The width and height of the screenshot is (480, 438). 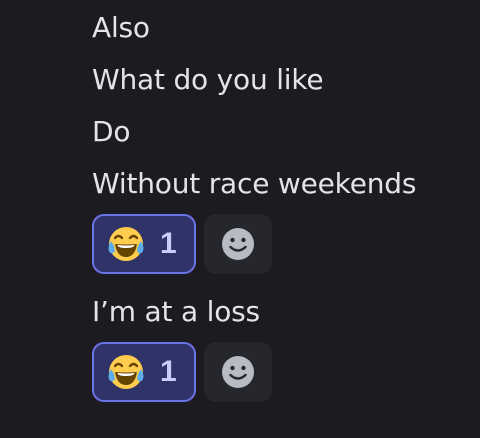 What do you see at coordinates (208, 79) in the screenshot?
I see `message-text: What do you like` at bounding box center [208, 79].